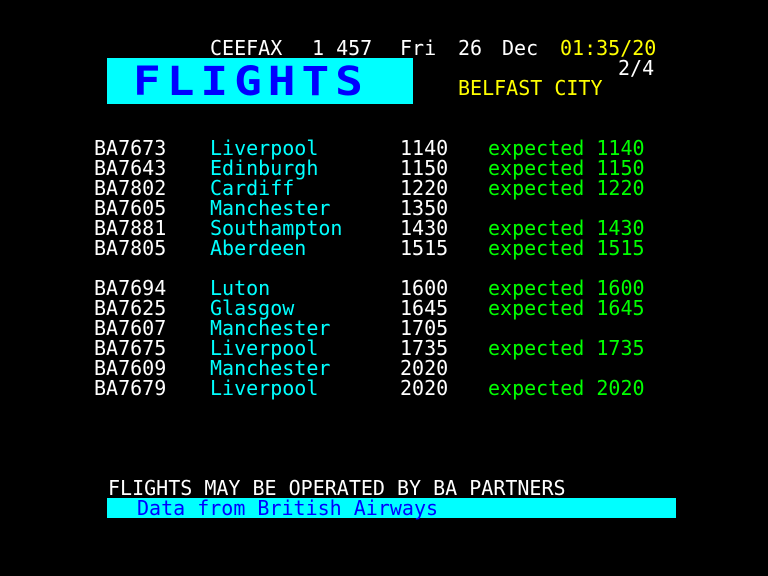  What do you see at coordinates (424, 348) in the screenshot?
I see `flight-time: 1735` at bounding box center [424, 348].